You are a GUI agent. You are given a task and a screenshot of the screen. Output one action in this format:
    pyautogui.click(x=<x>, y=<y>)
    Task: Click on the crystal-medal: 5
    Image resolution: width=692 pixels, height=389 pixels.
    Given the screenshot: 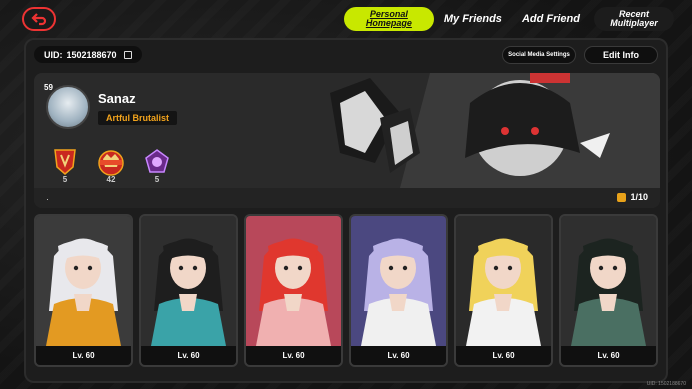 What is the action you would take?
    pyautogui.click(x=157, y=165)
    